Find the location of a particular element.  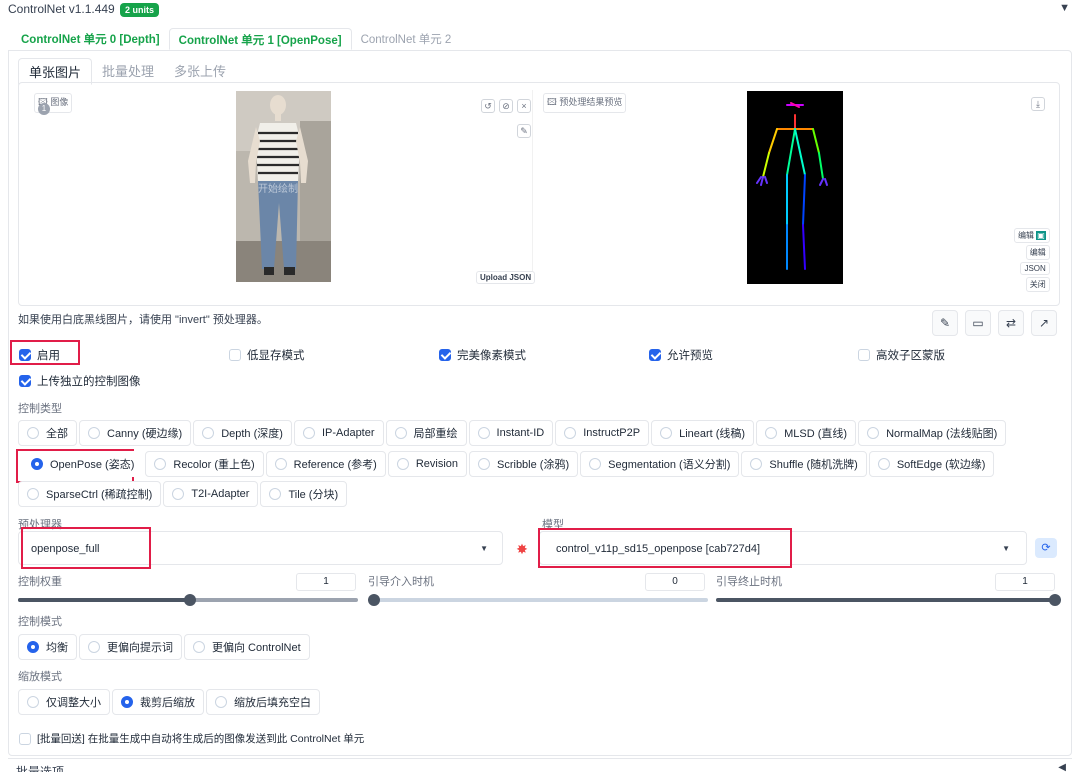

image-input-tabs: 单张图片 批量处理 多张上传 is located at coordinates (127, 71).